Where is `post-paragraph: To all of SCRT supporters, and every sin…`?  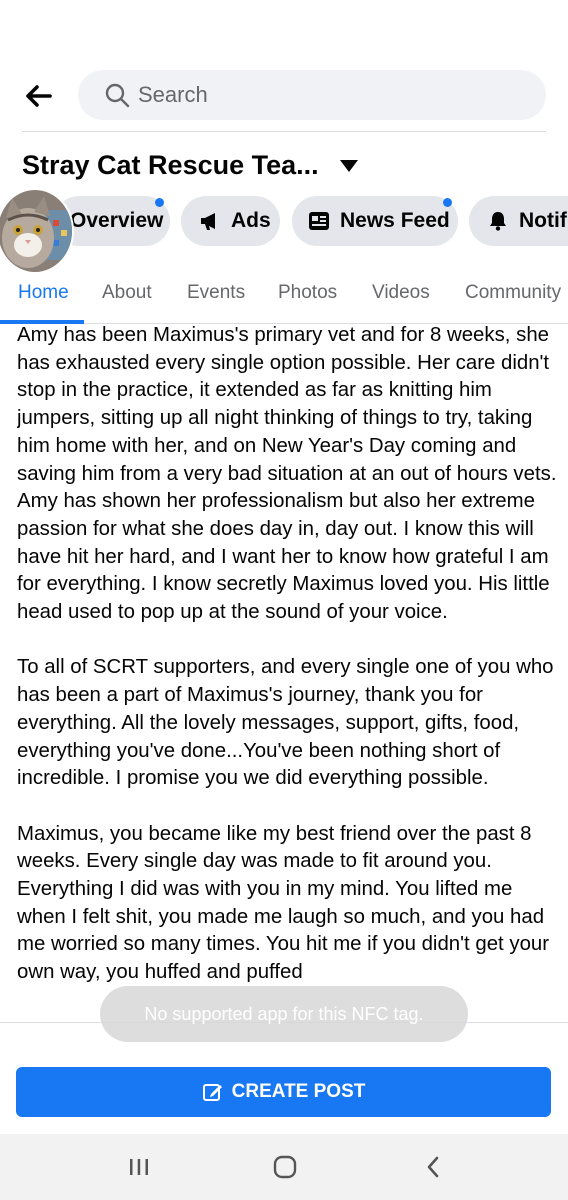
post-paragraph: To all of SCRT supporters, and every sin… is located at coordinates (285, 723).